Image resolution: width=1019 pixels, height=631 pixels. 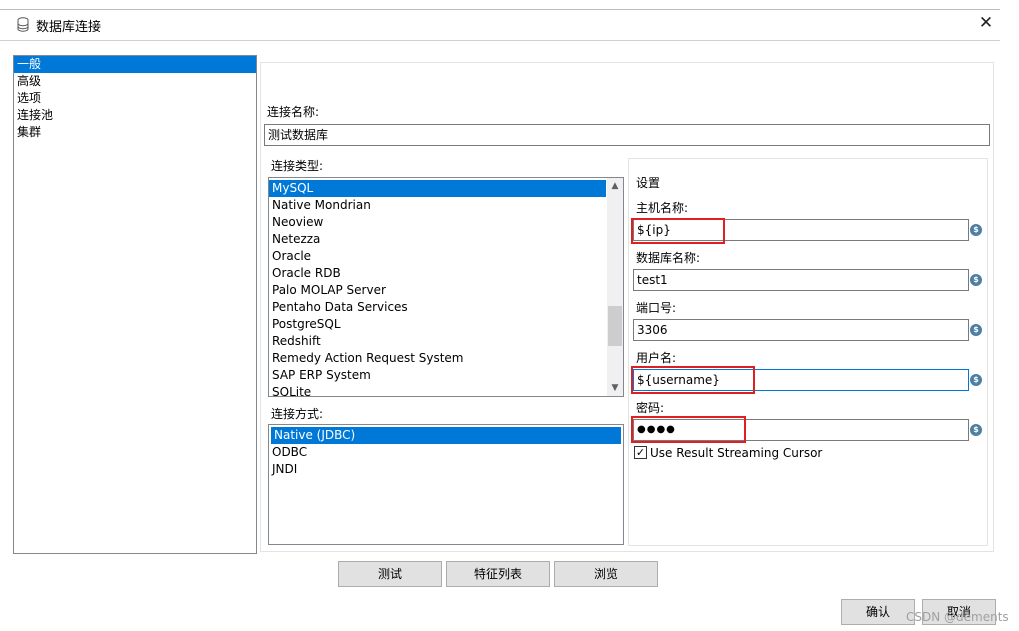 I want to click on scroll-thumb, so click(x=615, y=326).